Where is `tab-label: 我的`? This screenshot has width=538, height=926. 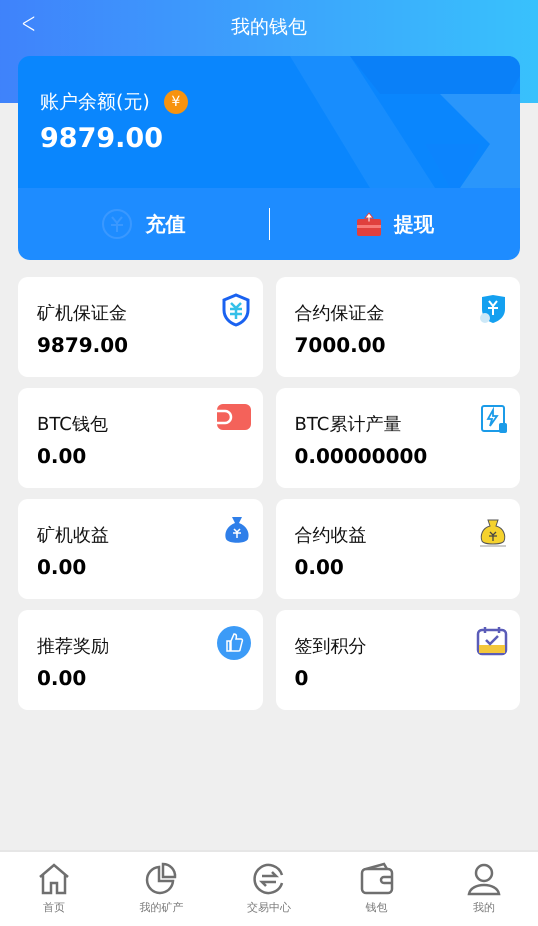
tab-label: 我的 is located at coordinates (484, 907).